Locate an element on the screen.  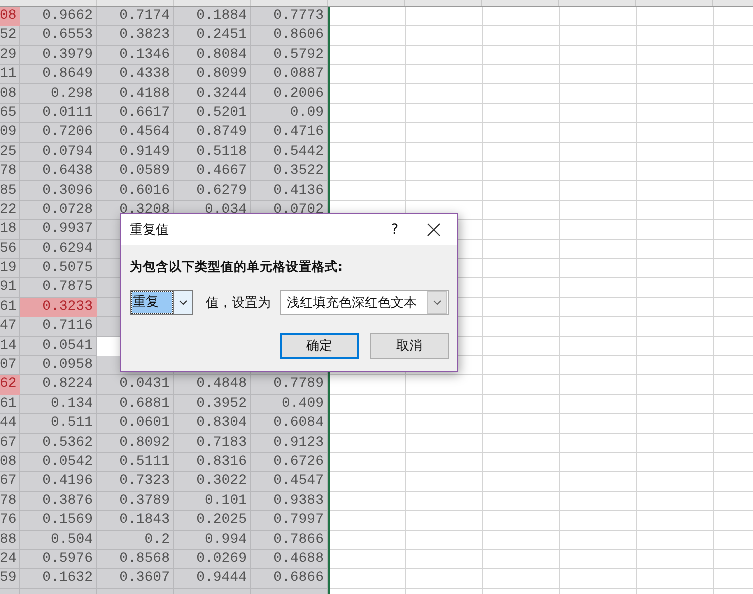
table-cell-text: 0.0702 is located at coordinates (298, 210).